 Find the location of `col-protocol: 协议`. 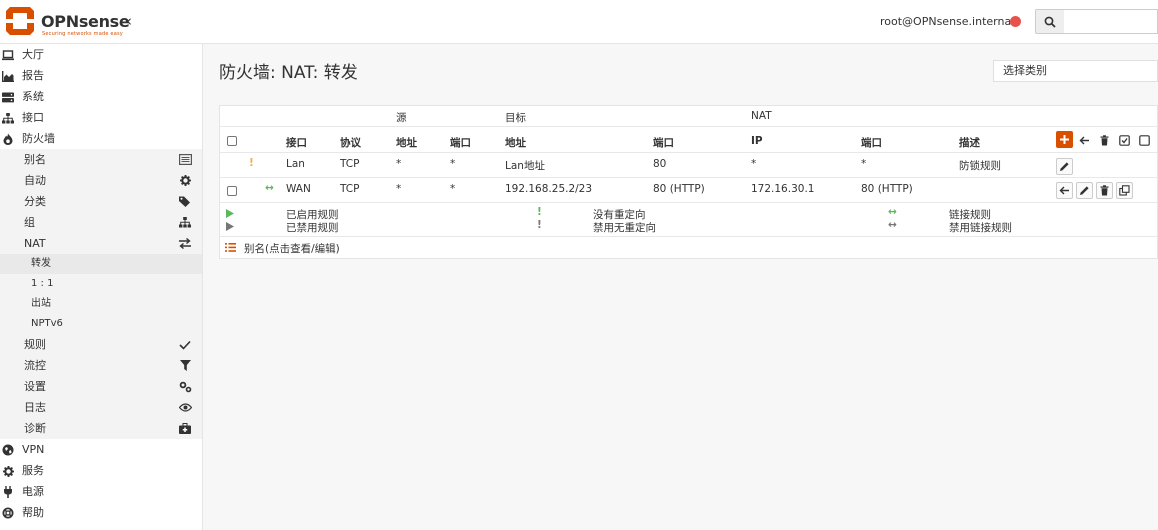

col-protocol: 协议 is located at coordinates (350, 142).